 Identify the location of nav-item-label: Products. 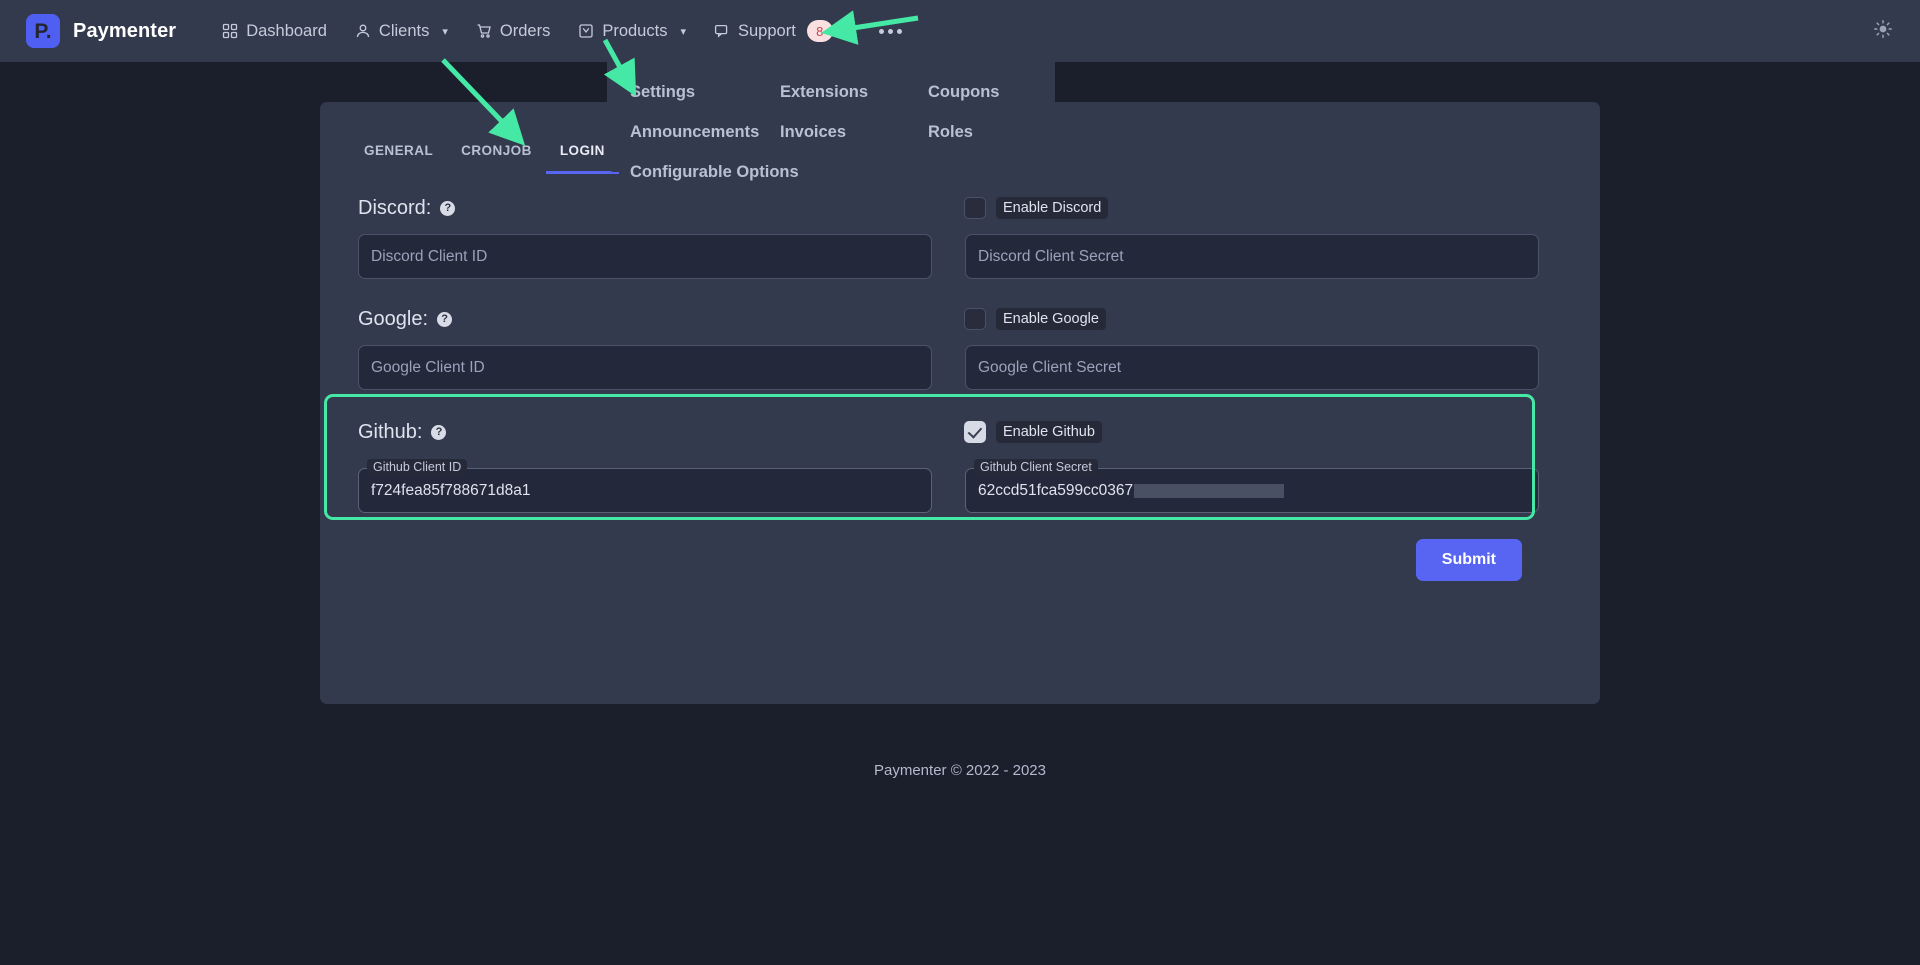
(635, 30).